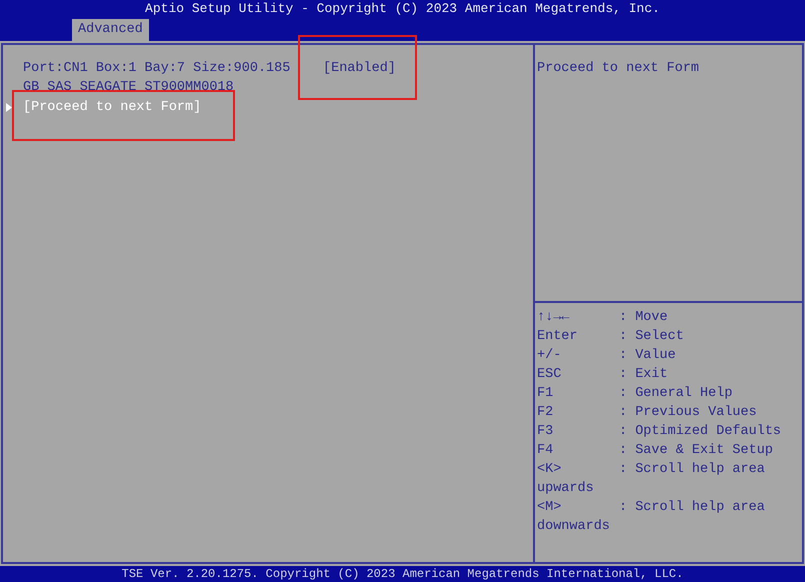 The image size is (805, 582). What do you see at coordinates (603, 375) in the screenshot?
I see `key-hint: ESC : Exit` at bounding box center [603, 375].